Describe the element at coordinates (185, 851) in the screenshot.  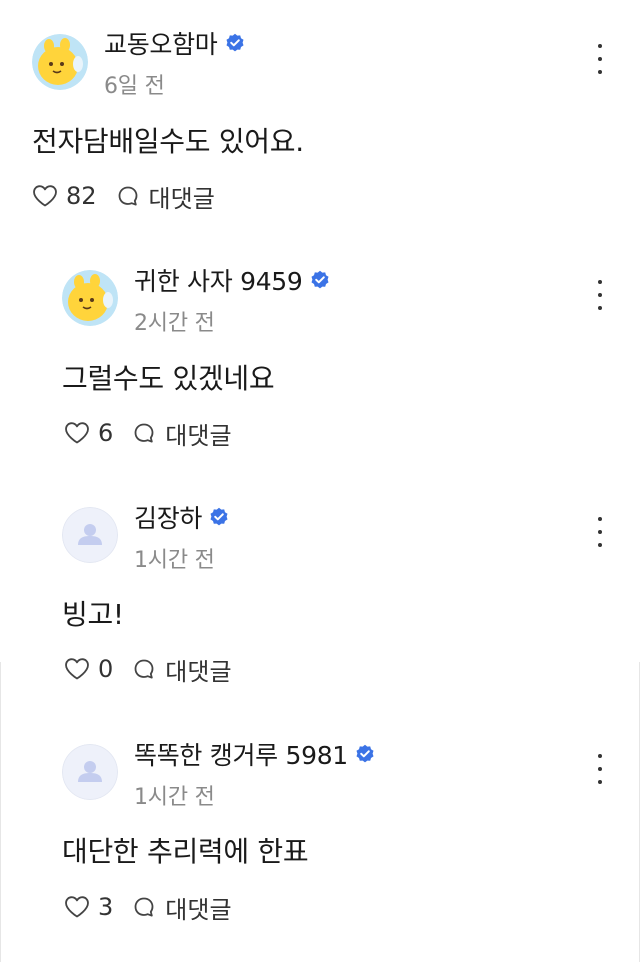
I see `comment-text: 대단한 추리력에 한표` at that location.